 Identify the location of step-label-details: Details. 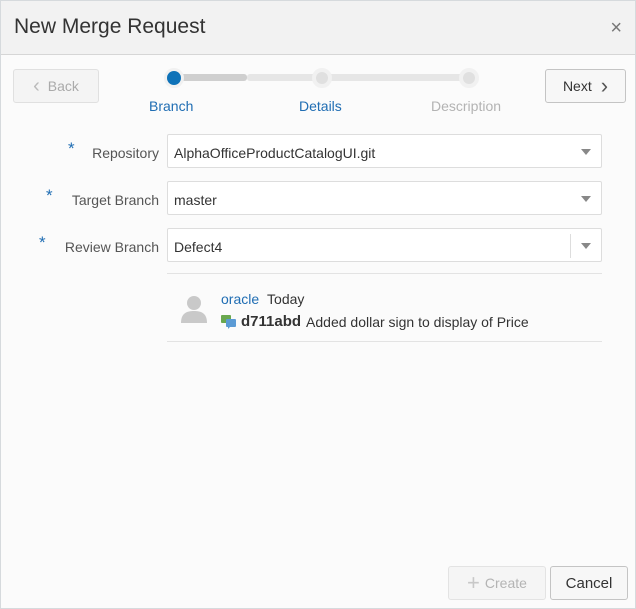
(320, 106).